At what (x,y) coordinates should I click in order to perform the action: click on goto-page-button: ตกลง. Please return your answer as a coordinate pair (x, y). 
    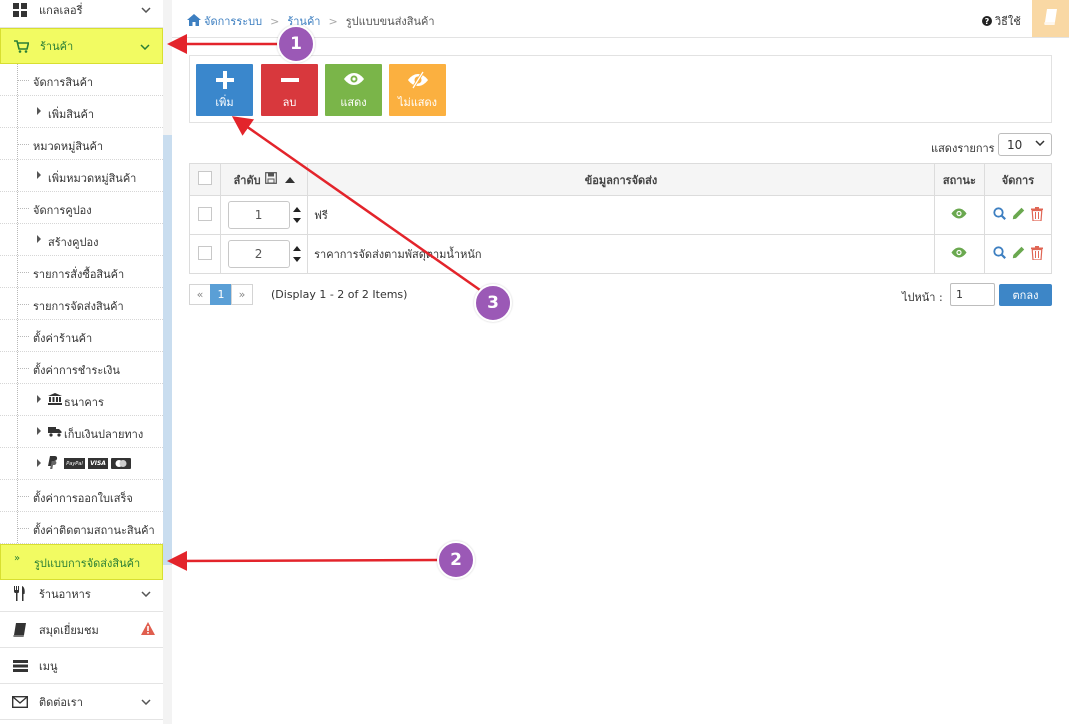
    Looking at the image, I should click on (1025, 295).